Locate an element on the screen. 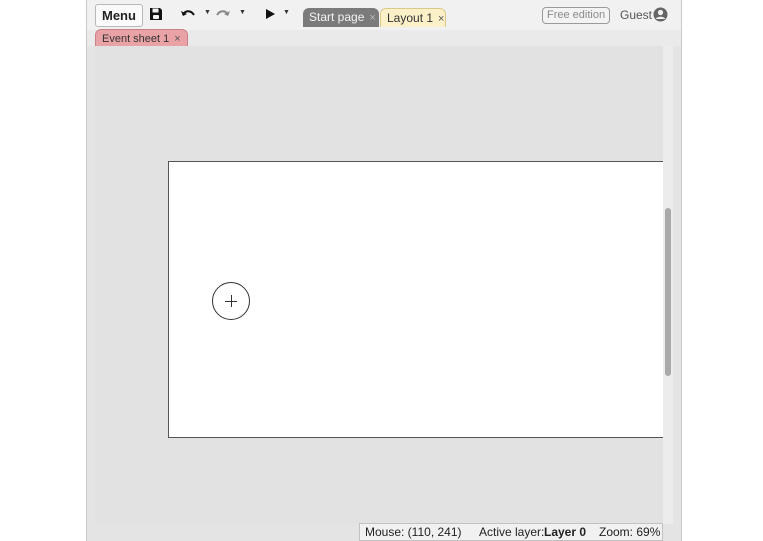 The height and width of the screenshot is (541, 763). tab-label: Event sheet 1 is located at coordinates (136, 39).